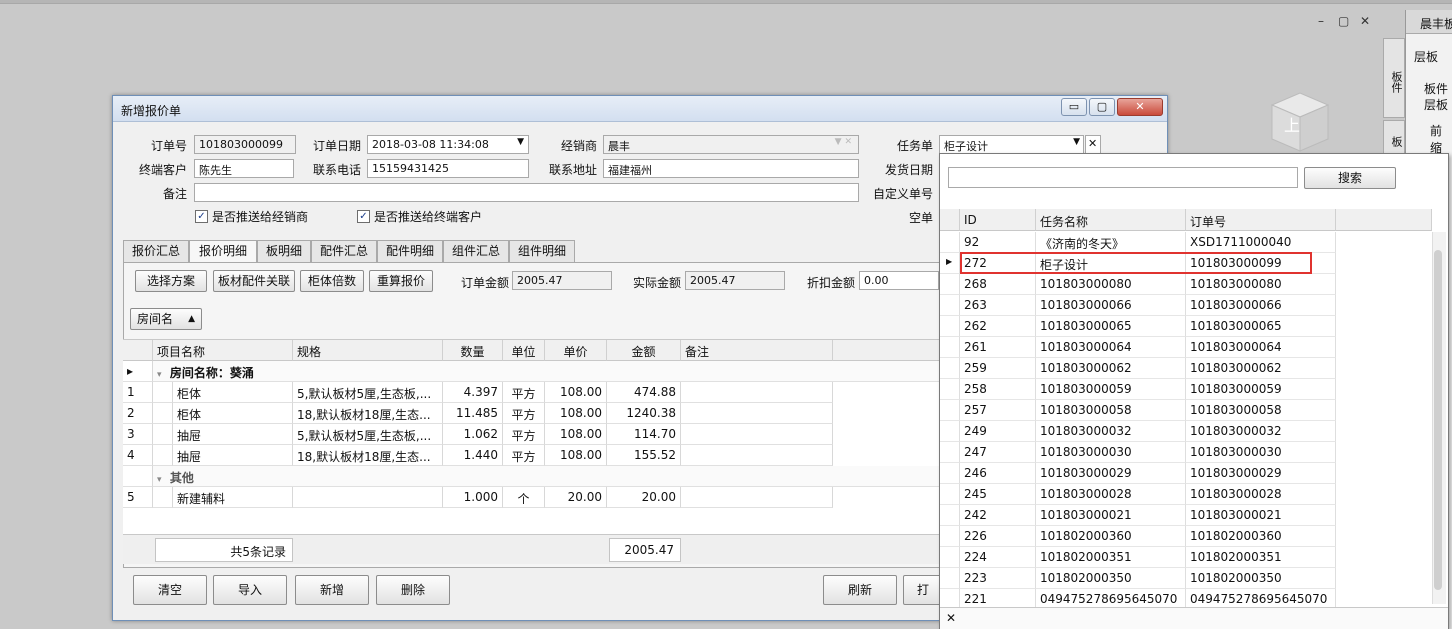 Image resolution: width=1452 pixels, height=629 pixels. Describe the element at coordinates (1111, 515) in the screenshot. I see `popup-cell-task-name: 101803000021` at that location.